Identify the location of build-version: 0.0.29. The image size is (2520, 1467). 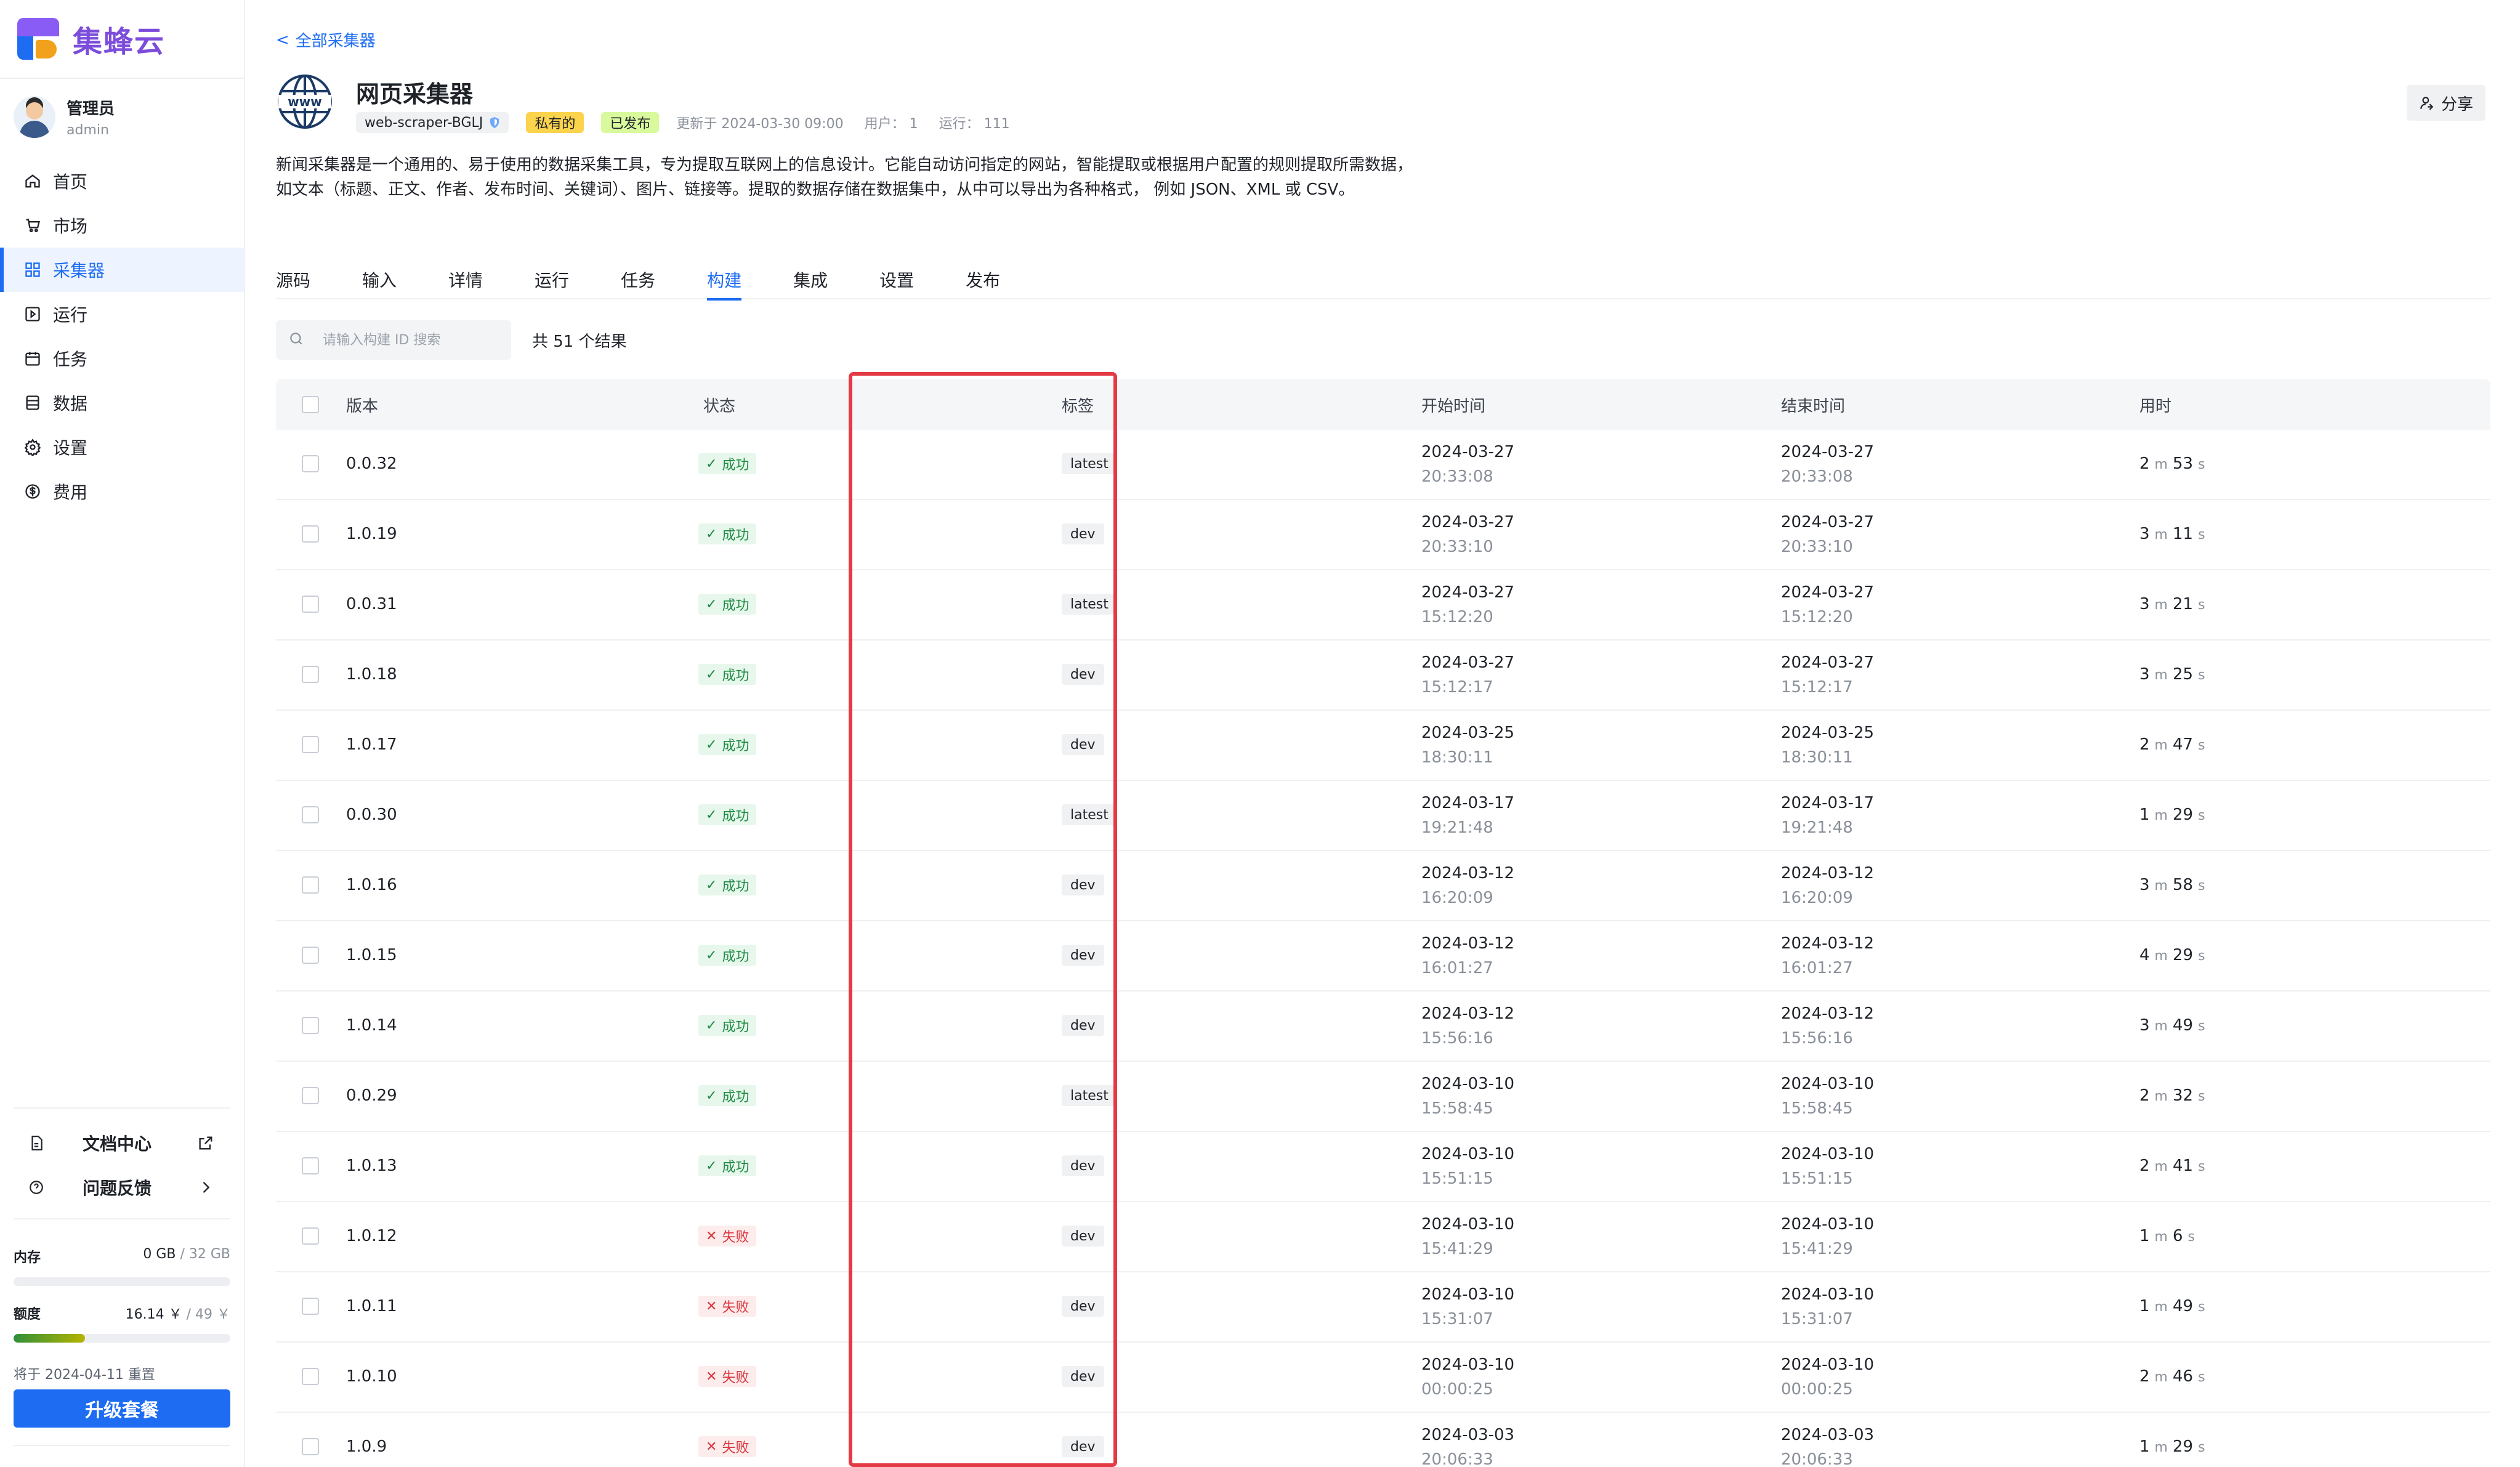
(371, 1095).